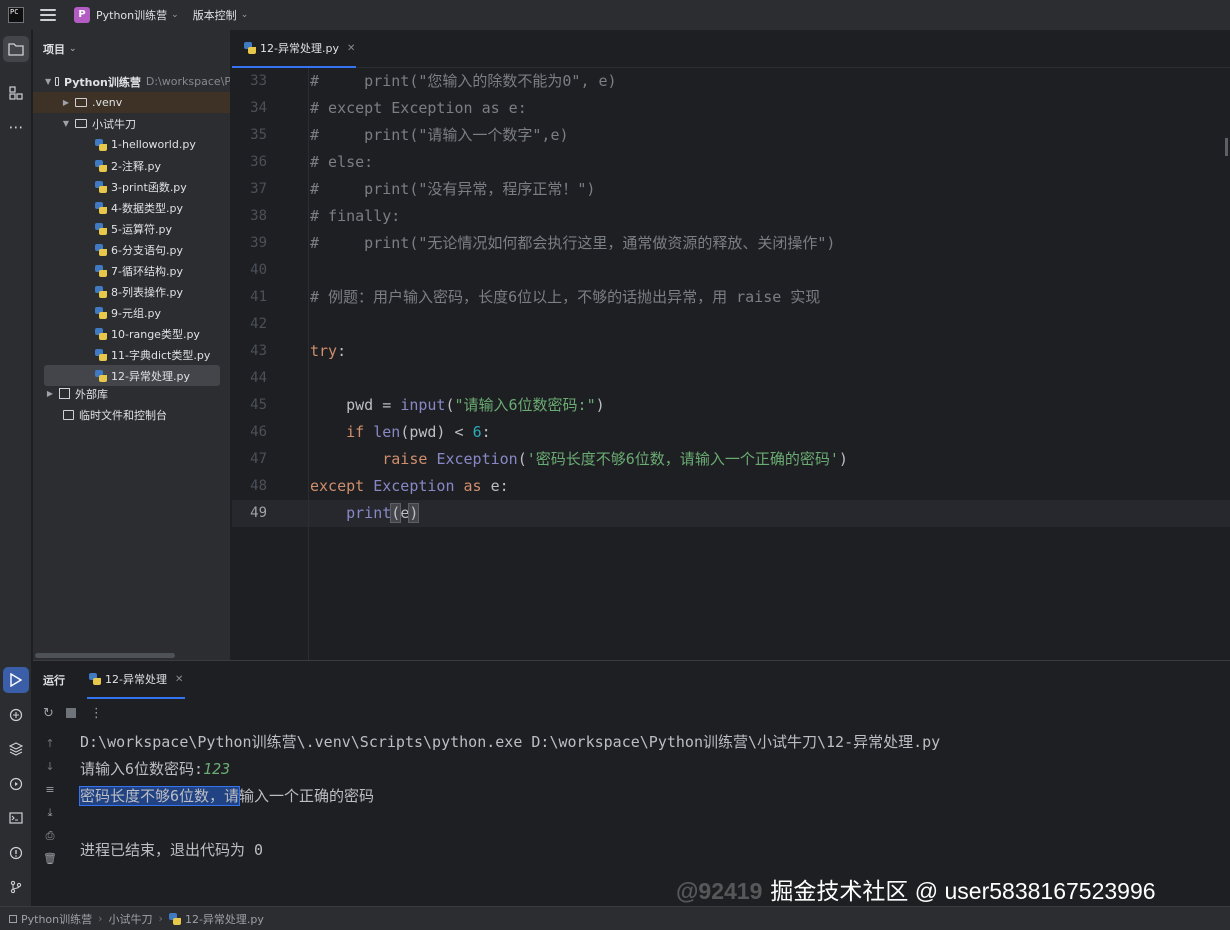 The image size is (1230, 930). I want to click on file-item: 7-循环结构.py, so click(131, 270).